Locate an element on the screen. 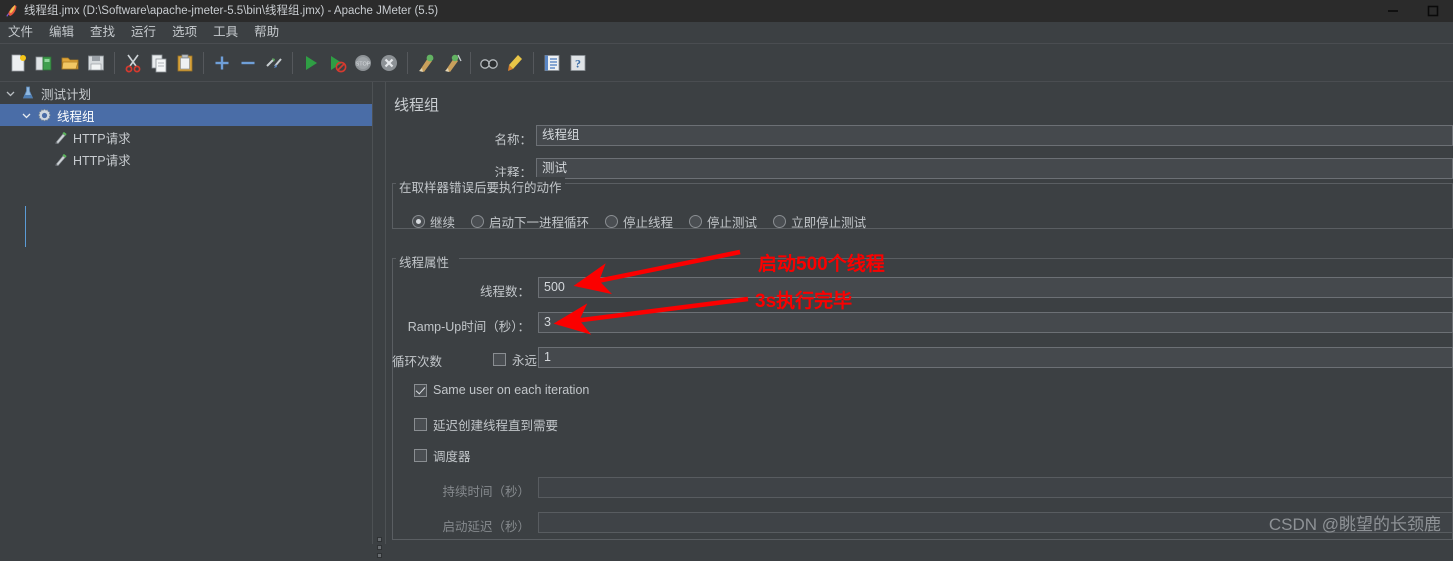  reset-search-icon is located at coordinates (515, 63).